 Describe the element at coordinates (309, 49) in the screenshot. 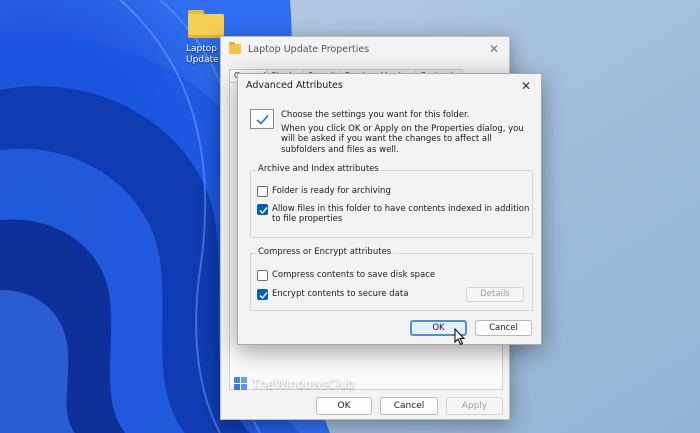

I see `properties-title: Laptop Update Properties` at that location.